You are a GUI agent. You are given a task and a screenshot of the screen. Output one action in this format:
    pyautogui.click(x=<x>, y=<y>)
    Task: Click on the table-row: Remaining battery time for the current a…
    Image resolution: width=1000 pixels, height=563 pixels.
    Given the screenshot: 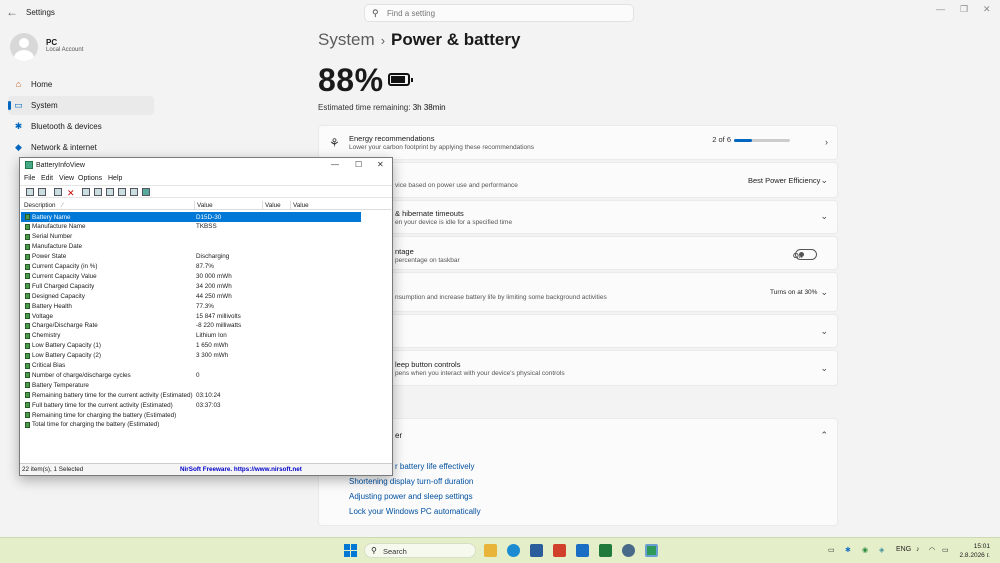 What is the action you would take?
    pyautogui.click(x=191, y=395)
    